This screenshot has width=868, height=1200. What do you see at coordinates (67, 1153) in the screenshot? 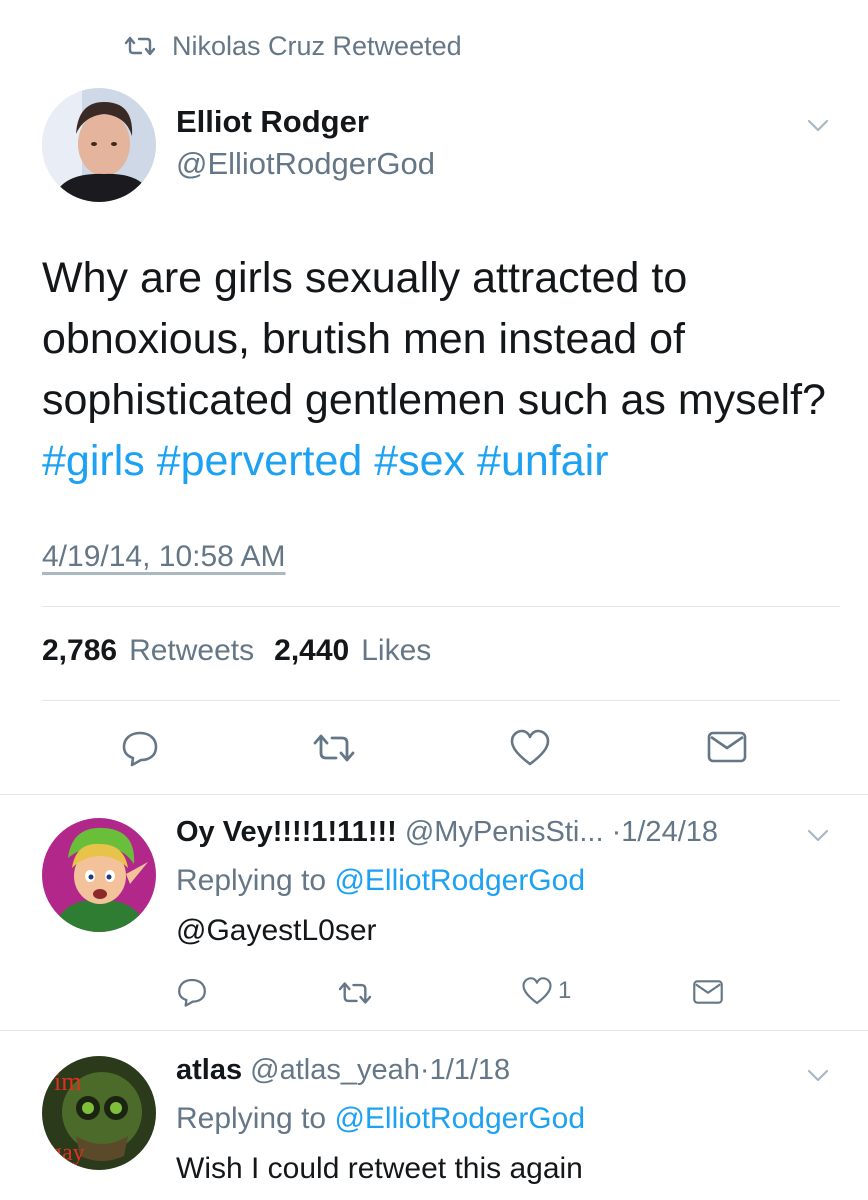
I see `avatar-text-gay: gay` at bounding box center [67, 1153].